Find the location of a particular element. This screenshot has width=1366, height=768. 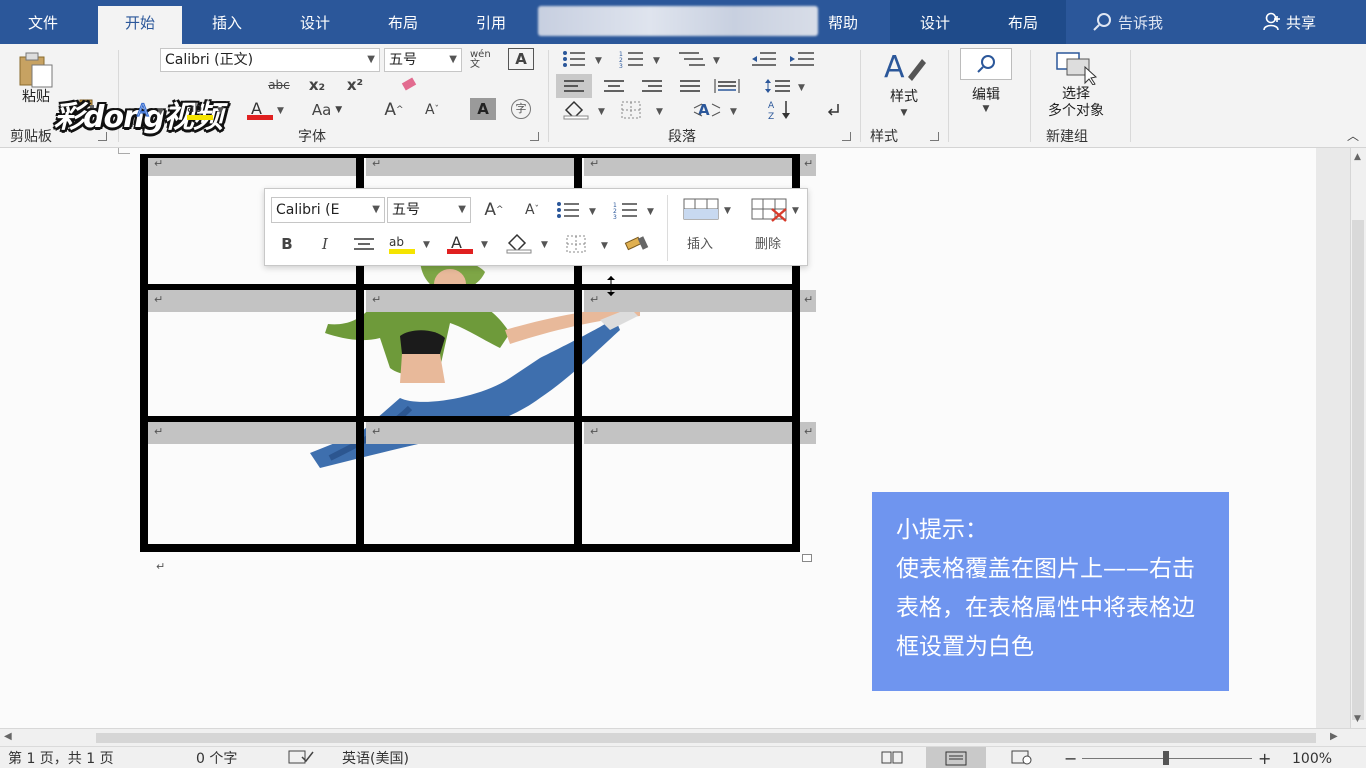

tab-home: 开始 is located at coordinates (140, 25).